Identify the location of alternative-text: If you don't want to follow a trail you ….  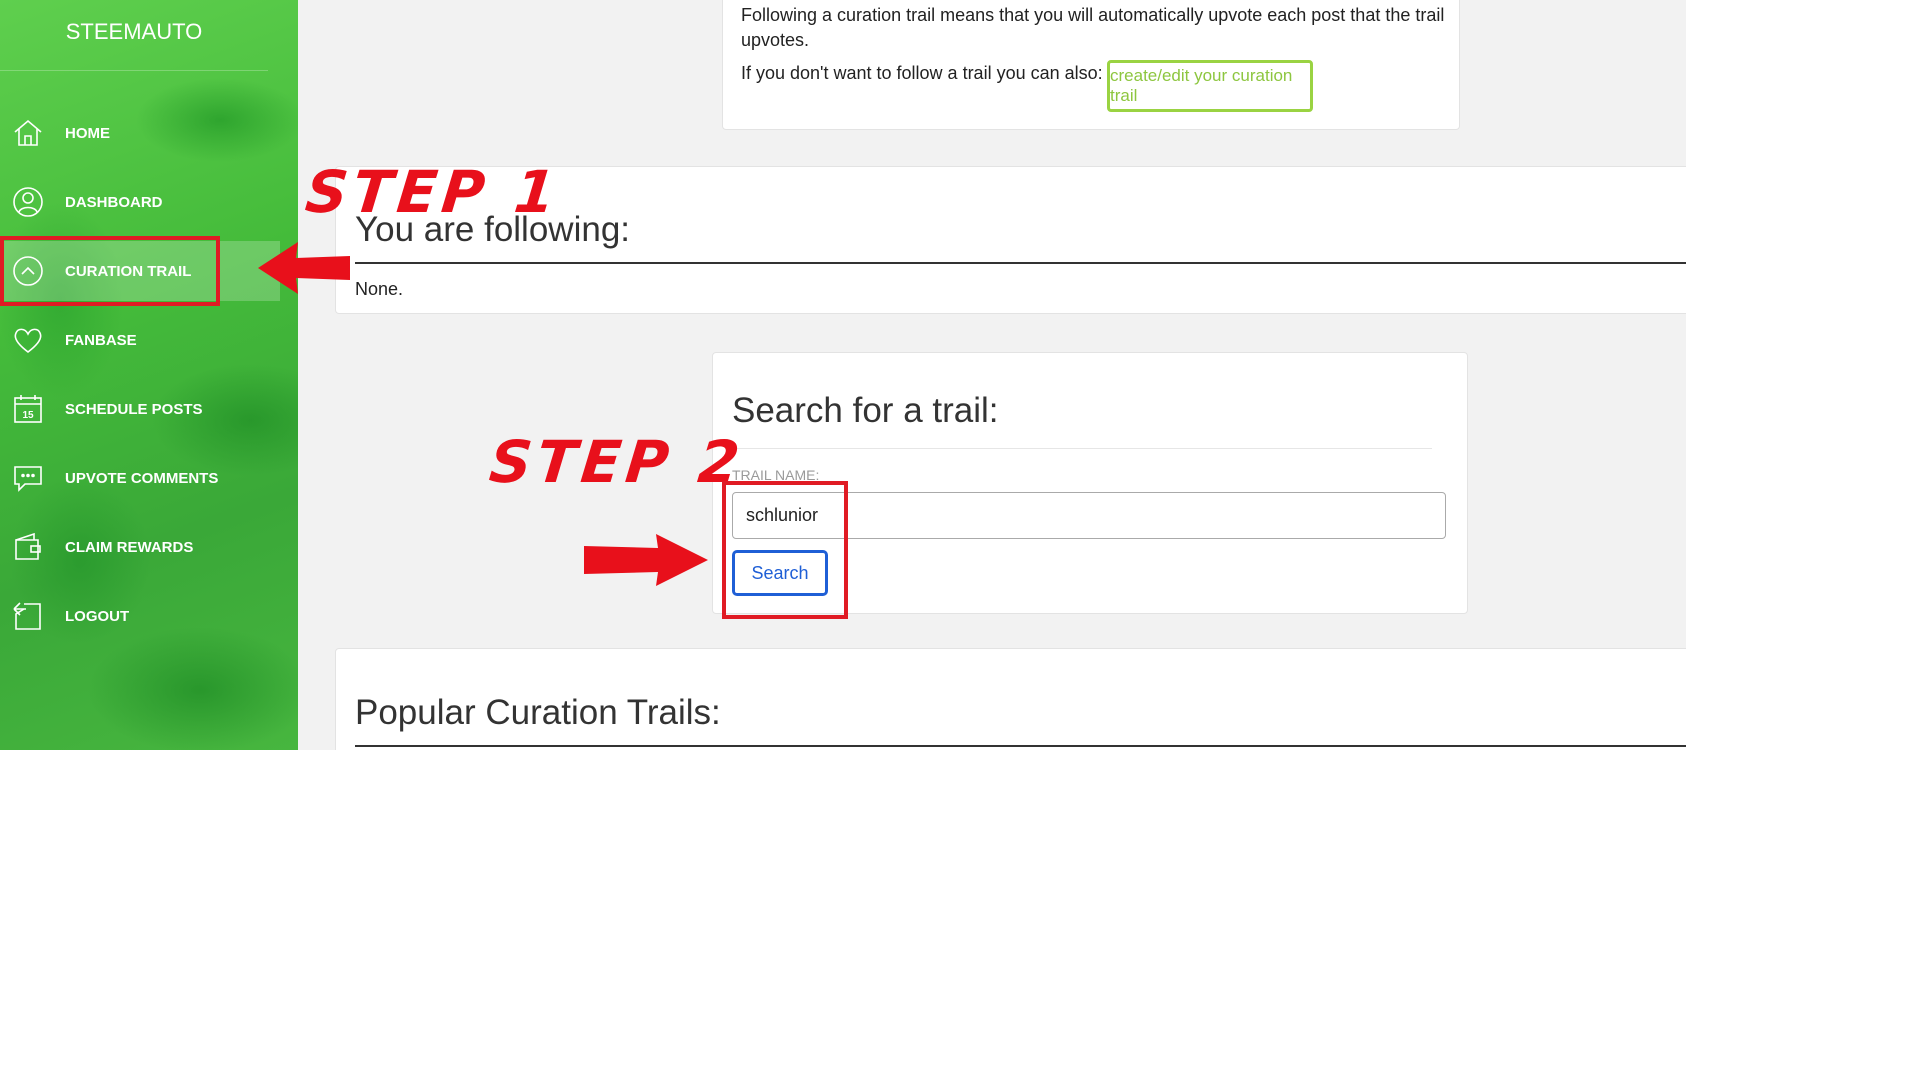
(922, 73).